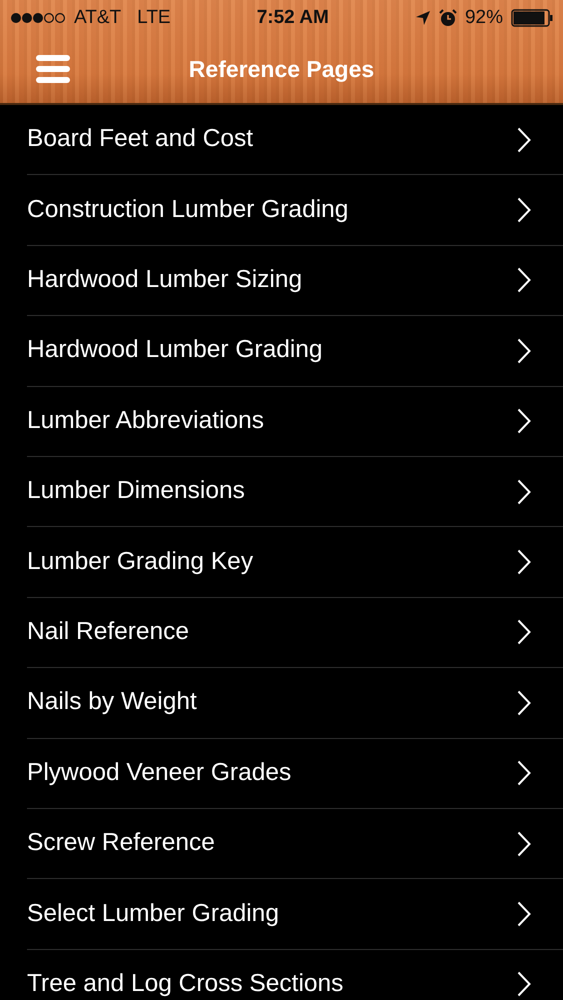 This screenshot has height=1000, width=563. Describe the element at coordinates (187, 210) in the screenshot. I see `list-item: Construction Lumber Grading` at that location.